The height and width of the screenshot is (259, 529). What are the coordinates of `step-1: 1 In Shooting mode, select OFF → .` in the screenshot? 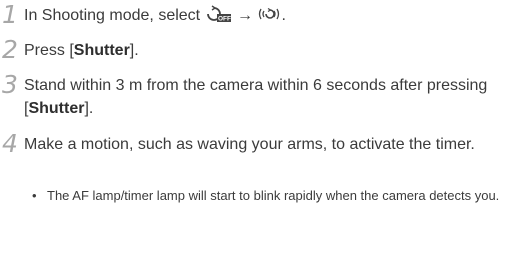 It's located at (262, 15).